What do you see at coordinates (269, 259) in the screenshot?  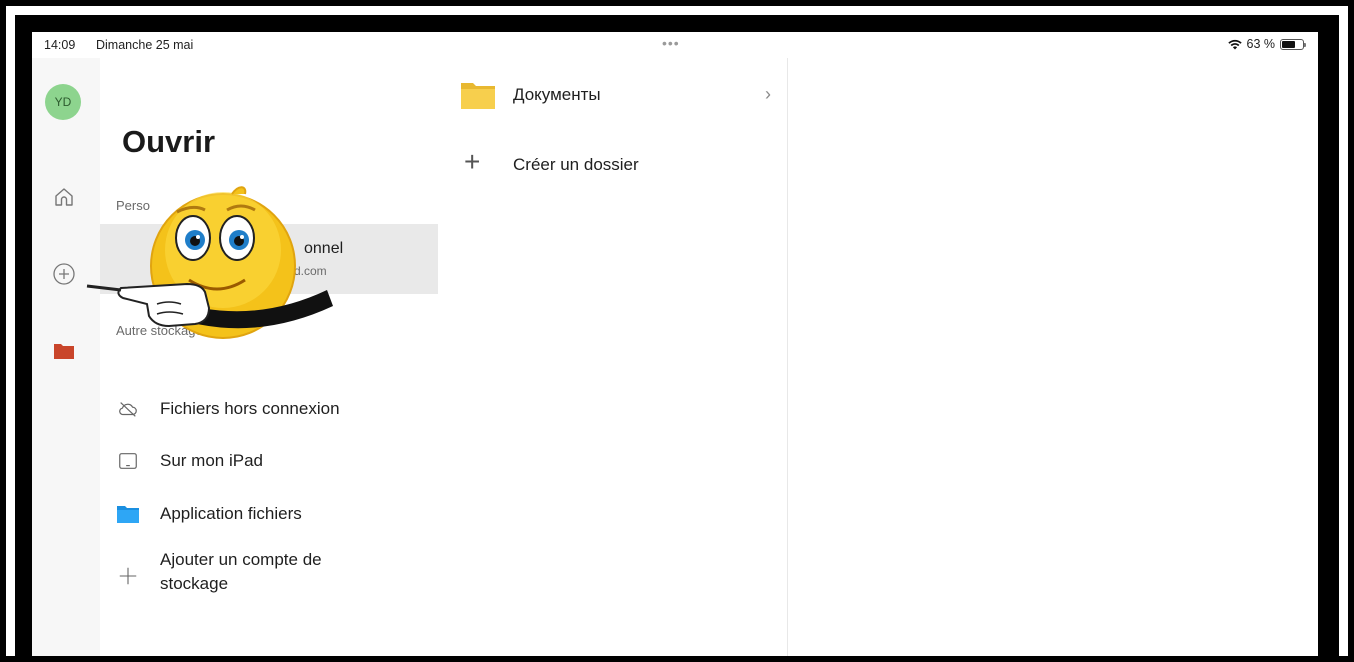 I see `personal-account-row: onnel d.com` at bounding box center [269, 259].